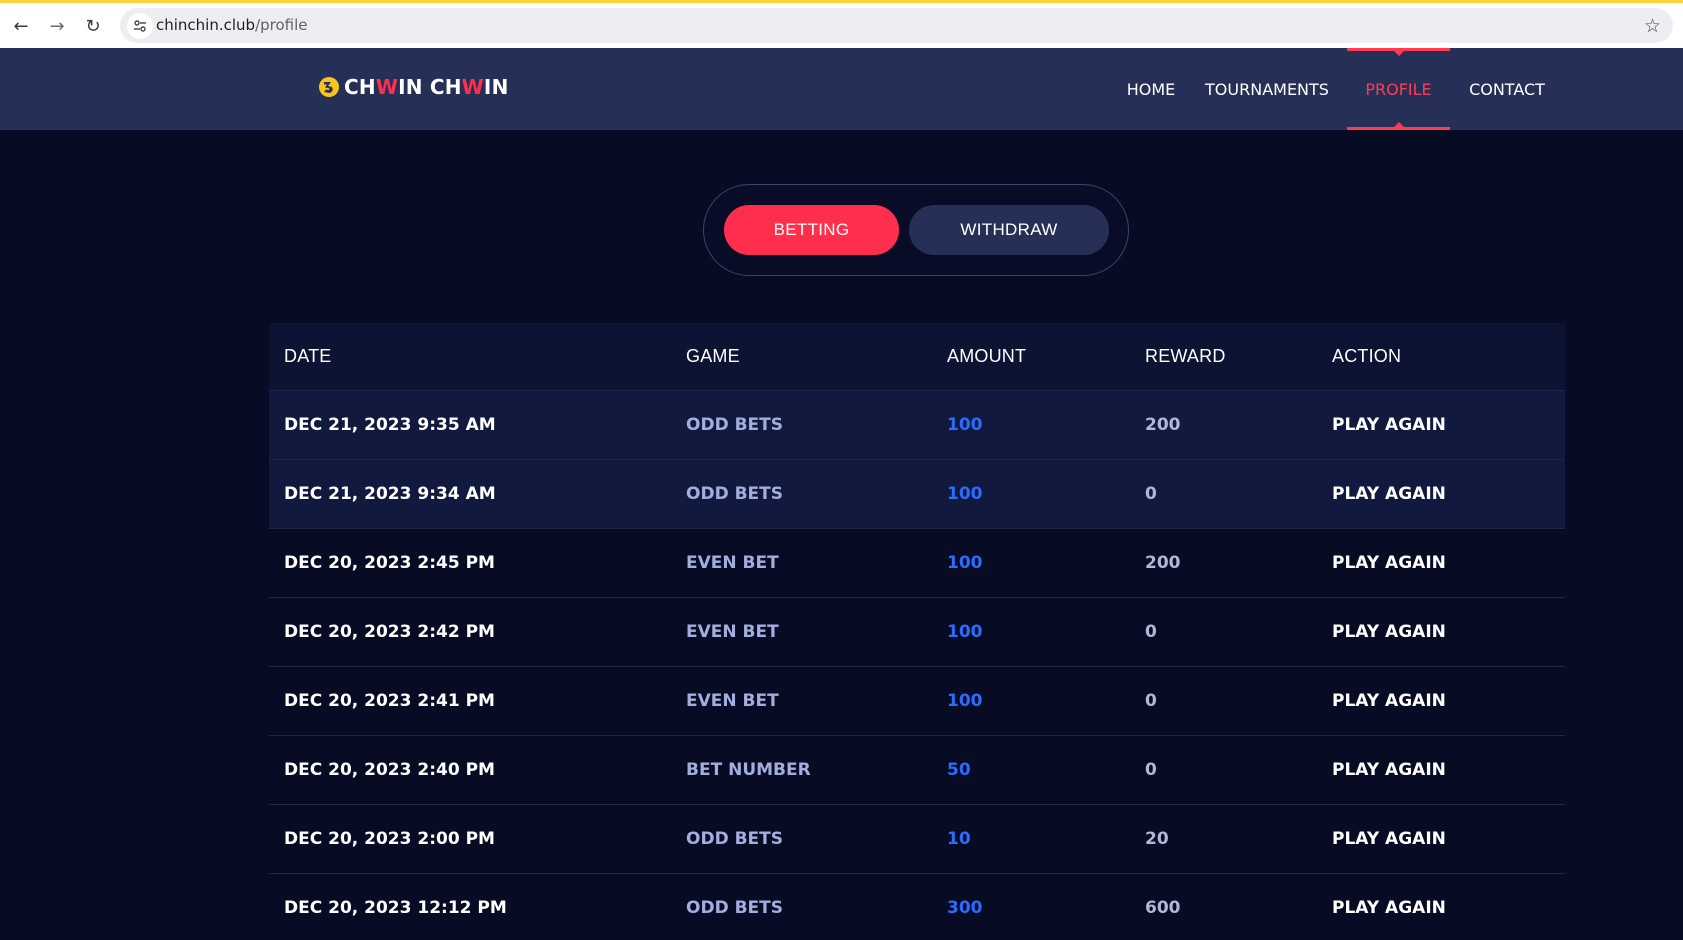  I want to click on site-info-icon, so click(140, 26).